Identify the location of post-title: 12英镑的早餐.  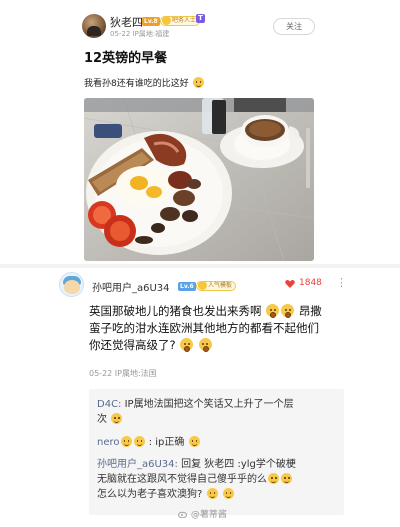
(126, 58).